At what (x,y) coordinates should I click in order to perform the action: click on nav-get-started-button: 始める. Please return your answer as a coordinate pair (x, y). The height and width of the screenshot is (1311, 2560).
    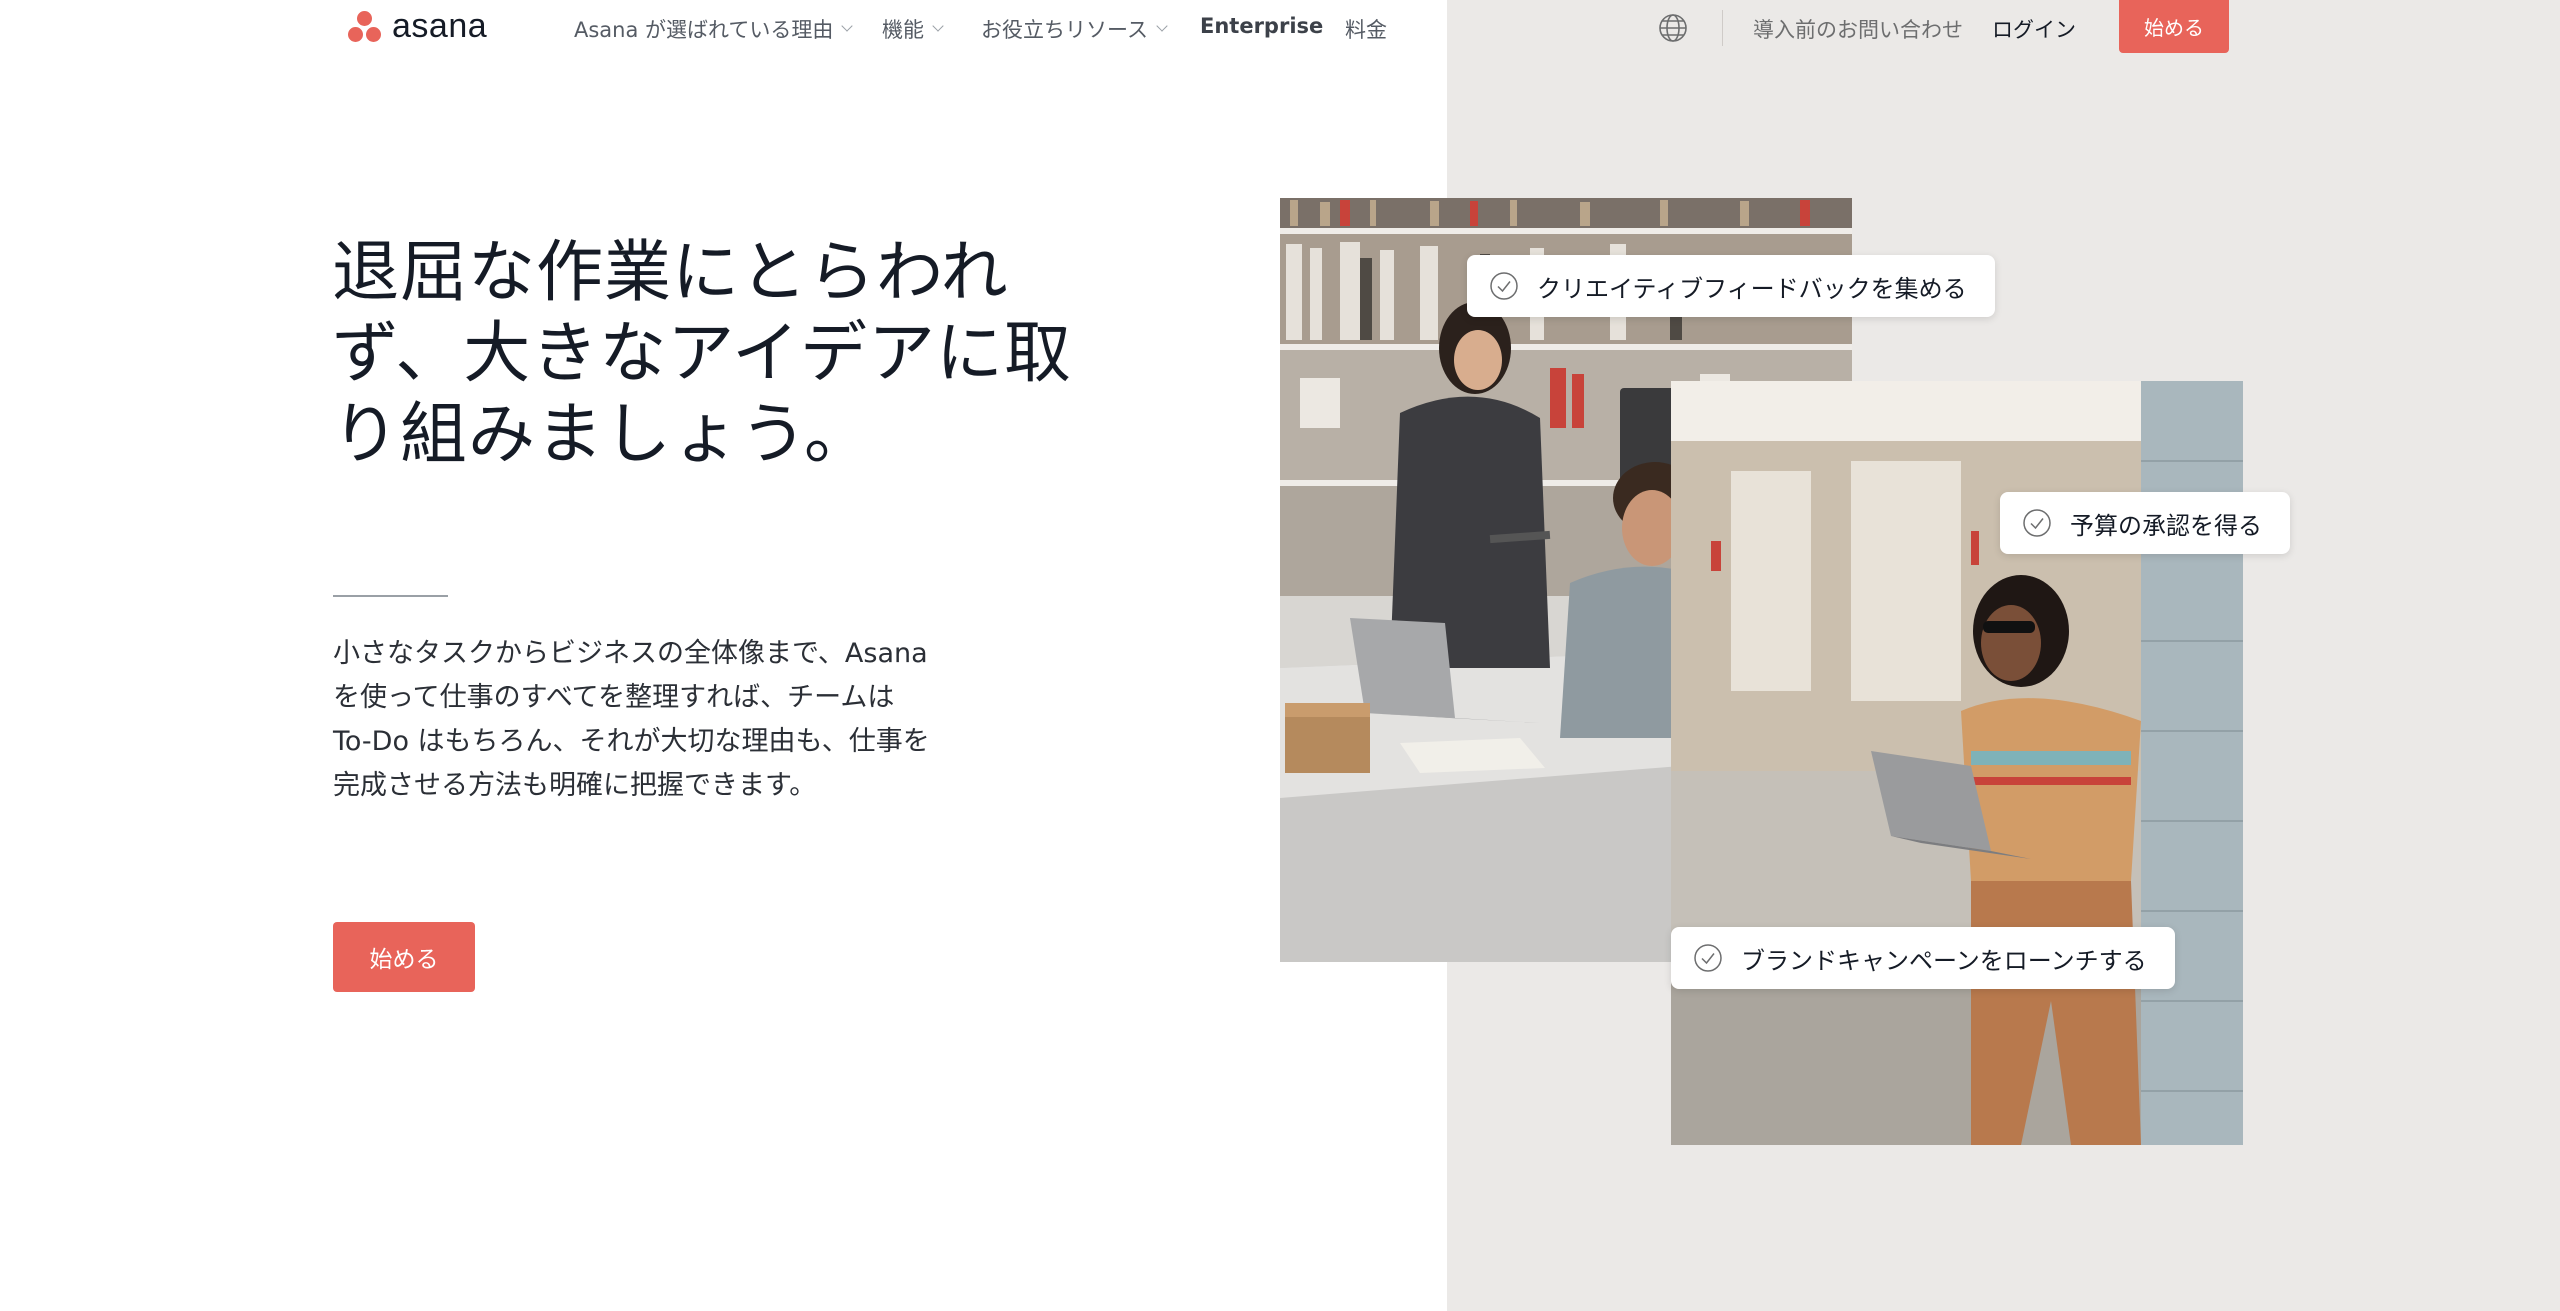
    Looking at the image, I should click on (2174, 26).